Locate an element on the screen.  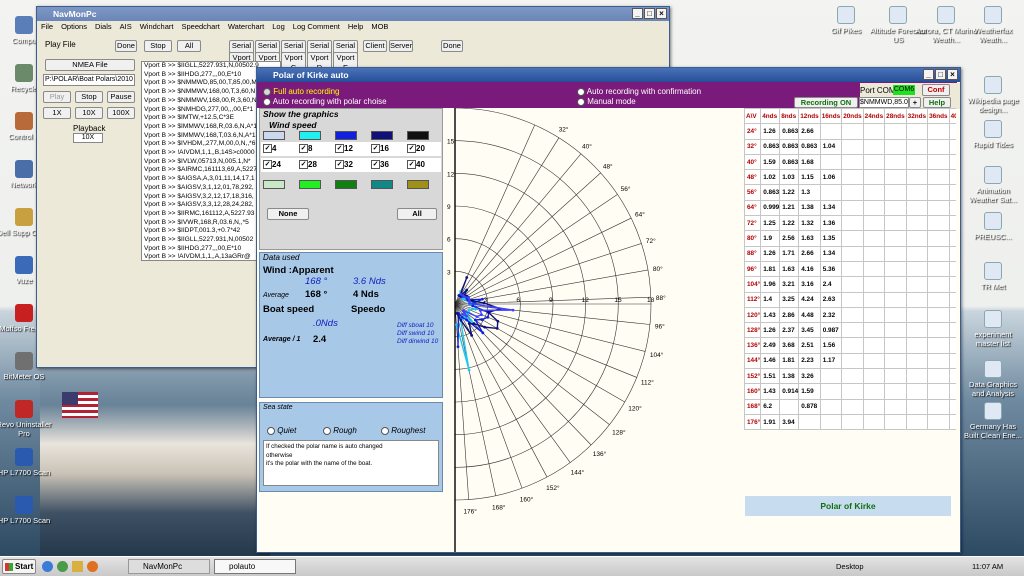
menu-item: Log is located at coordinates (278, 27).